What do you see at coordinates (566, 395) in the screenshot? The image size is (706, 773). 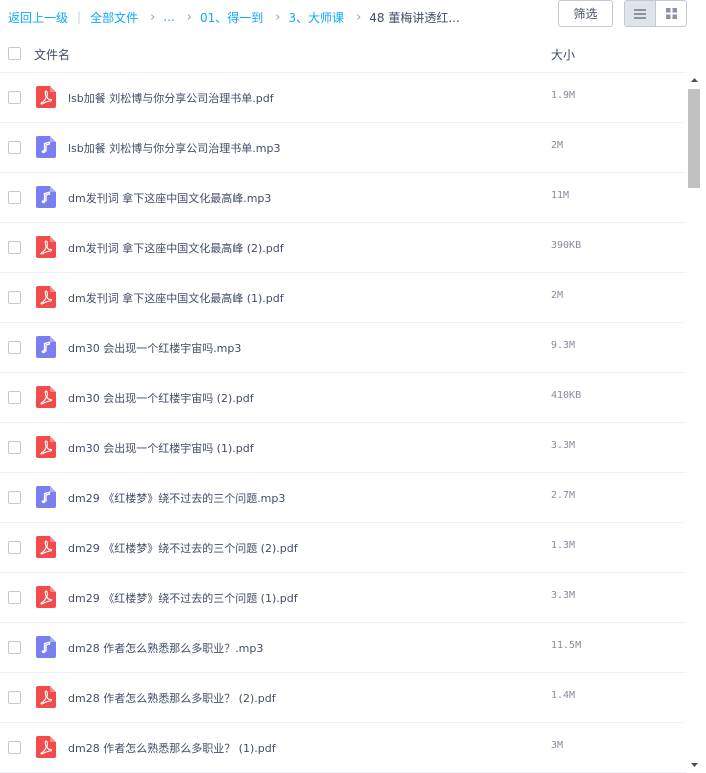 I see `file-size: 410KB` at bounding box center [566, 395].